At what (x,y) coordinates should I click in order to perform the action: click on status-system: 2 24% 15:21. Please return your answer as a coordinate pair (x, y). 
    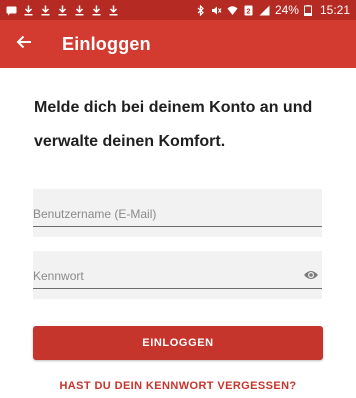
    Looking at the image, I should click on (272, 10).